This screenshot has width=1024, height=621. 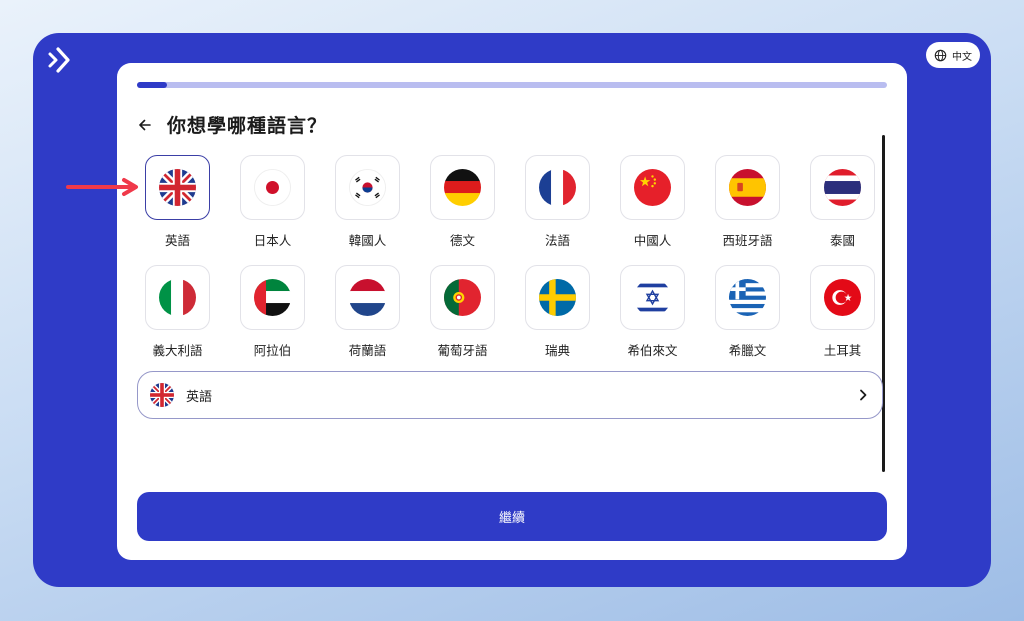 What do you see at coordinates (557, 240) in the screenshot?
I see `language-label: 法語` at bounding box center [557, 240].